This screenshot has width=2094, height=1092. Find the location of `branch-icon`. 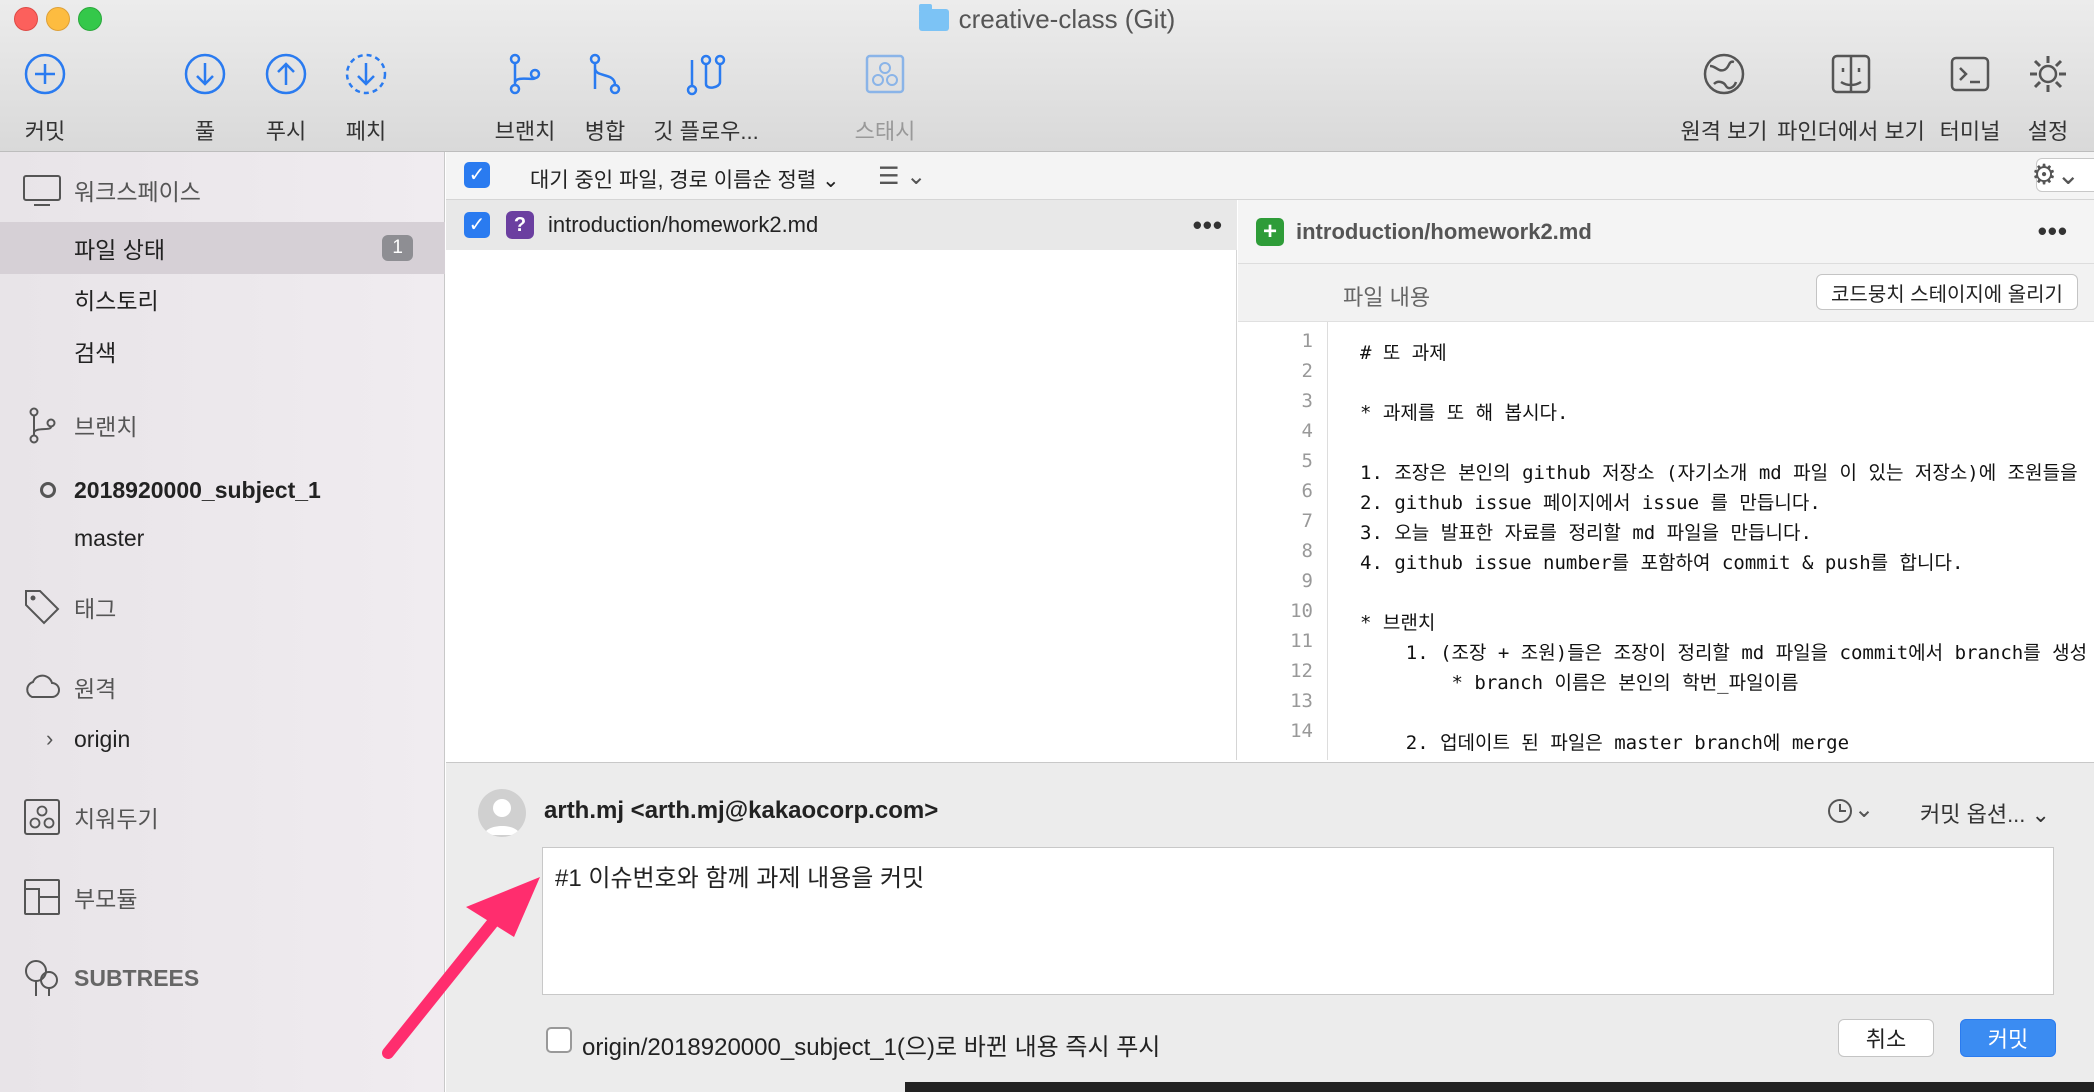

branch-icon is located at coordinates (42, 425).